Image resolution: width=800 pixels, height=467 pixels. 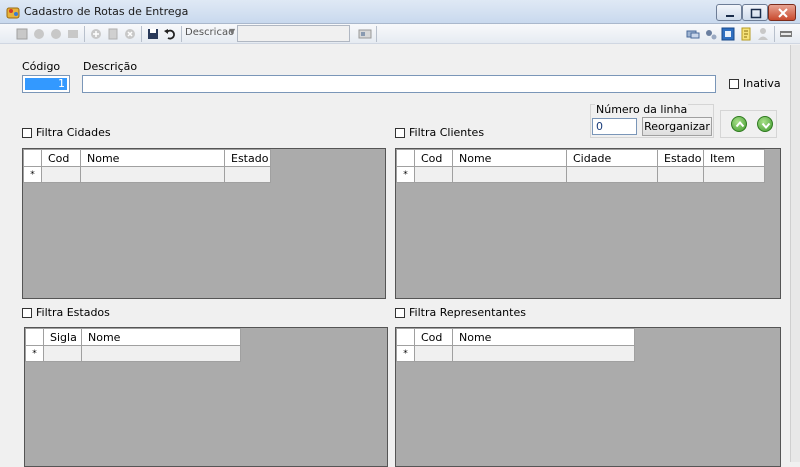 What do you see at coordinates (62, 337) in the screenshot?
I see `col-header-sigla: Sigla` at bounding box center [62, 337].